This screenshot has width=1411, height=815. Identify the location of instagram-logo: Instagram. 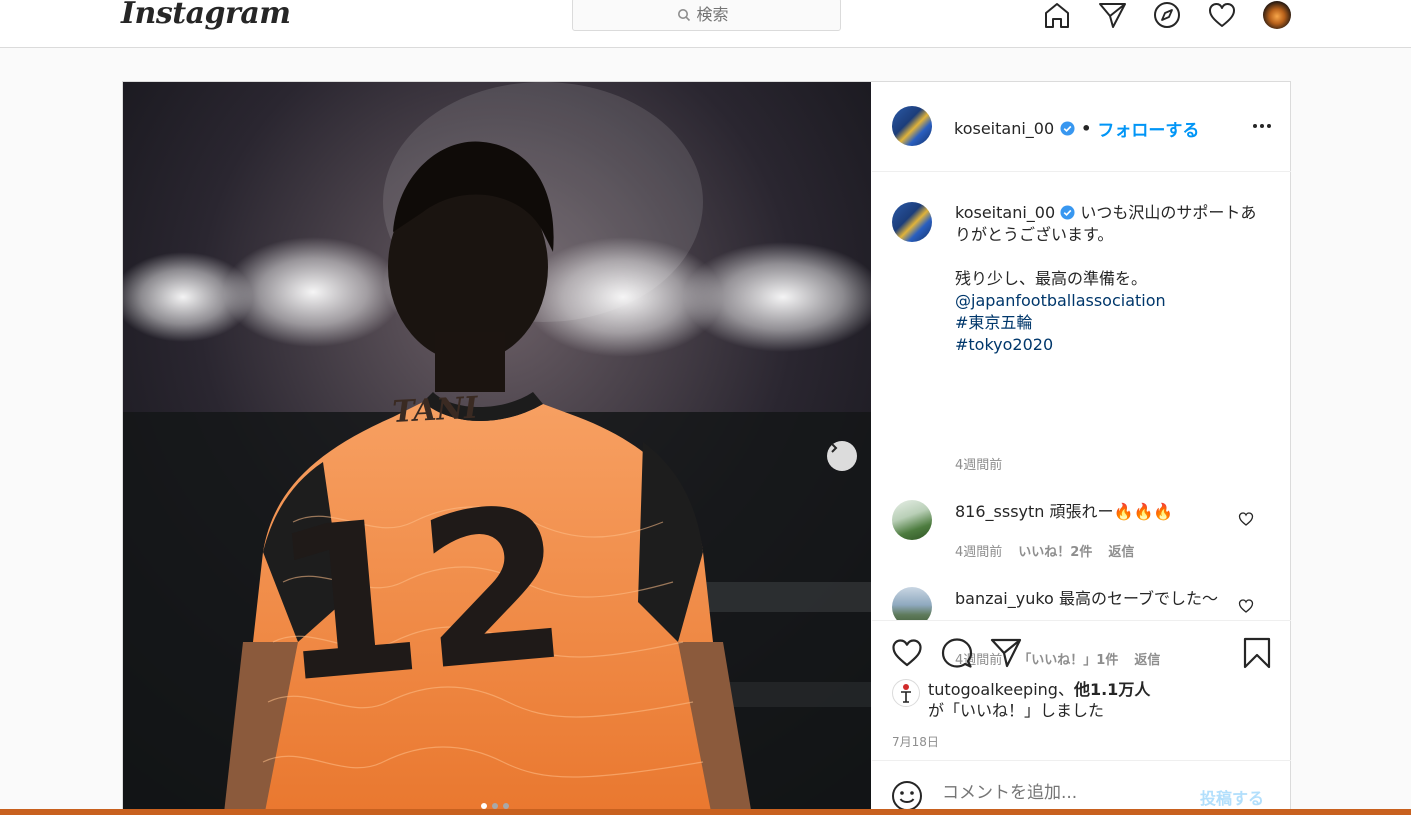
(206, 15).